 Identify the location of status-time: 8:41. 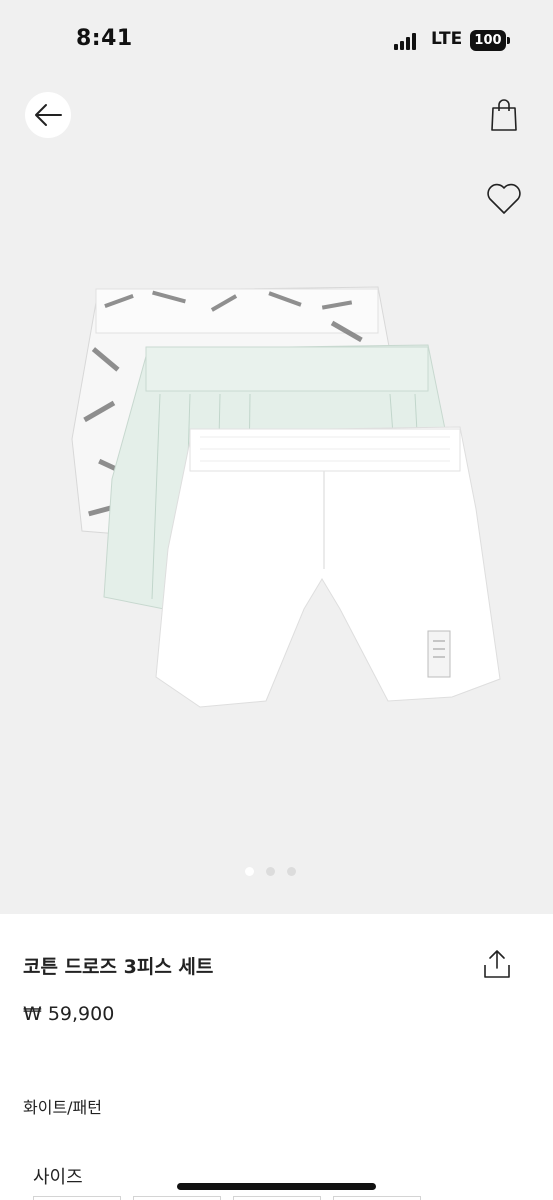
(104, 38).